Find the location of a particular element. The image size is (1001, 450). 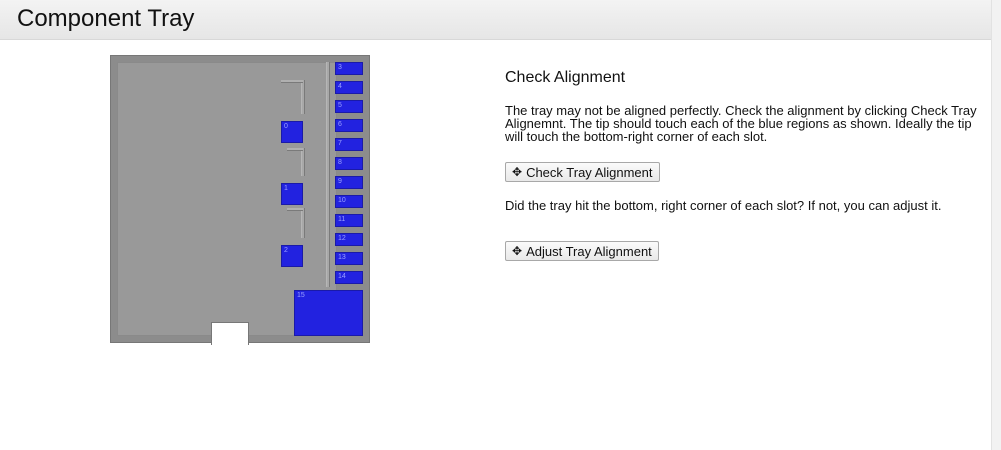

slot-number: 12 is located at coordinates (342, 238).